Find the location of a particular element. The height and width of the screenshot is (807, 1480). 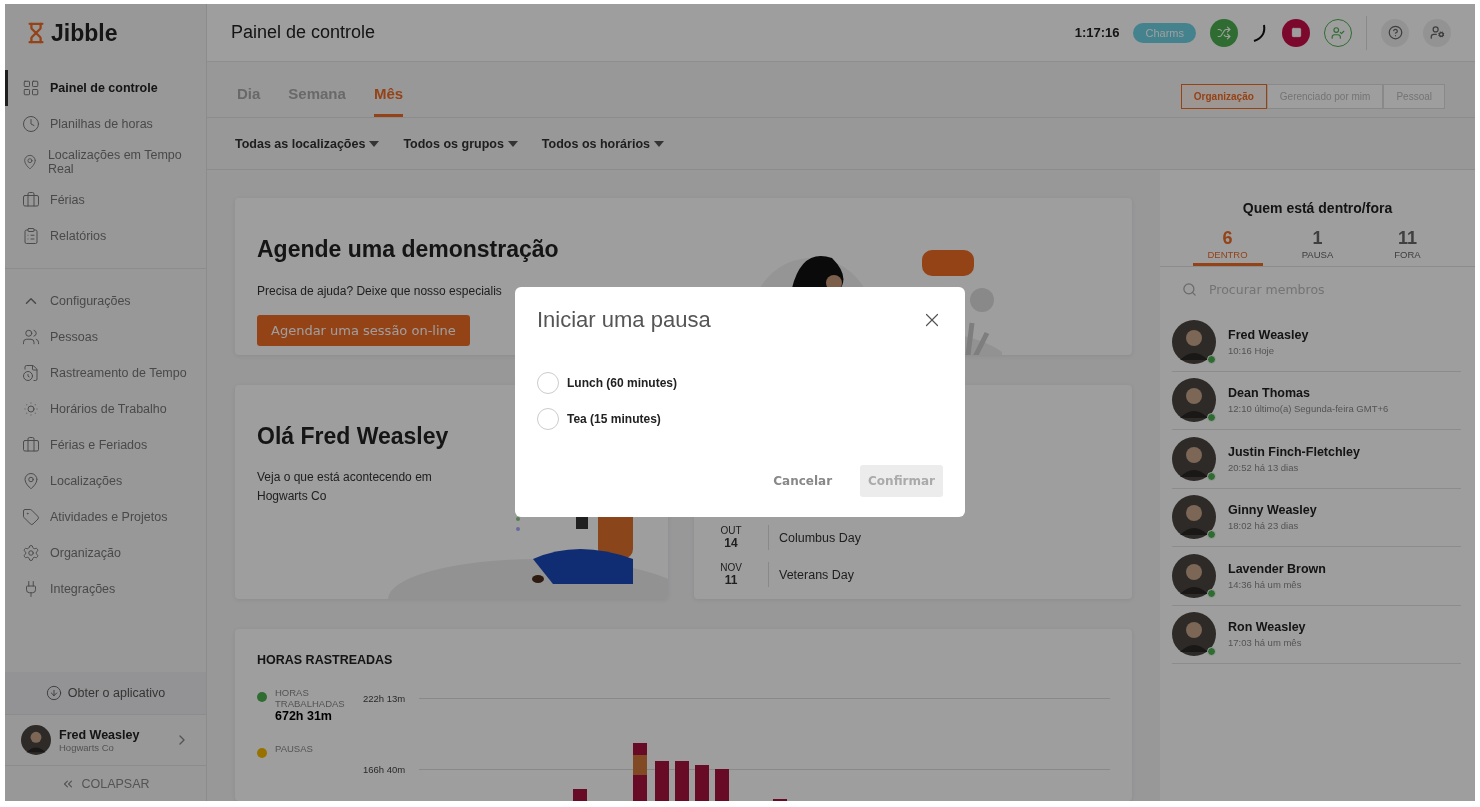

scope-button: Organização is located at coordinates (1223, 96).